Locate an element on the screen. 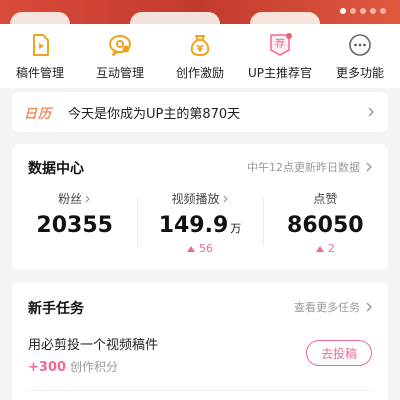 Image resolution: width=400 pixels, height=400 pixels. more-tasks-link: 查看更多任务 is located at coordinates (334, 307).